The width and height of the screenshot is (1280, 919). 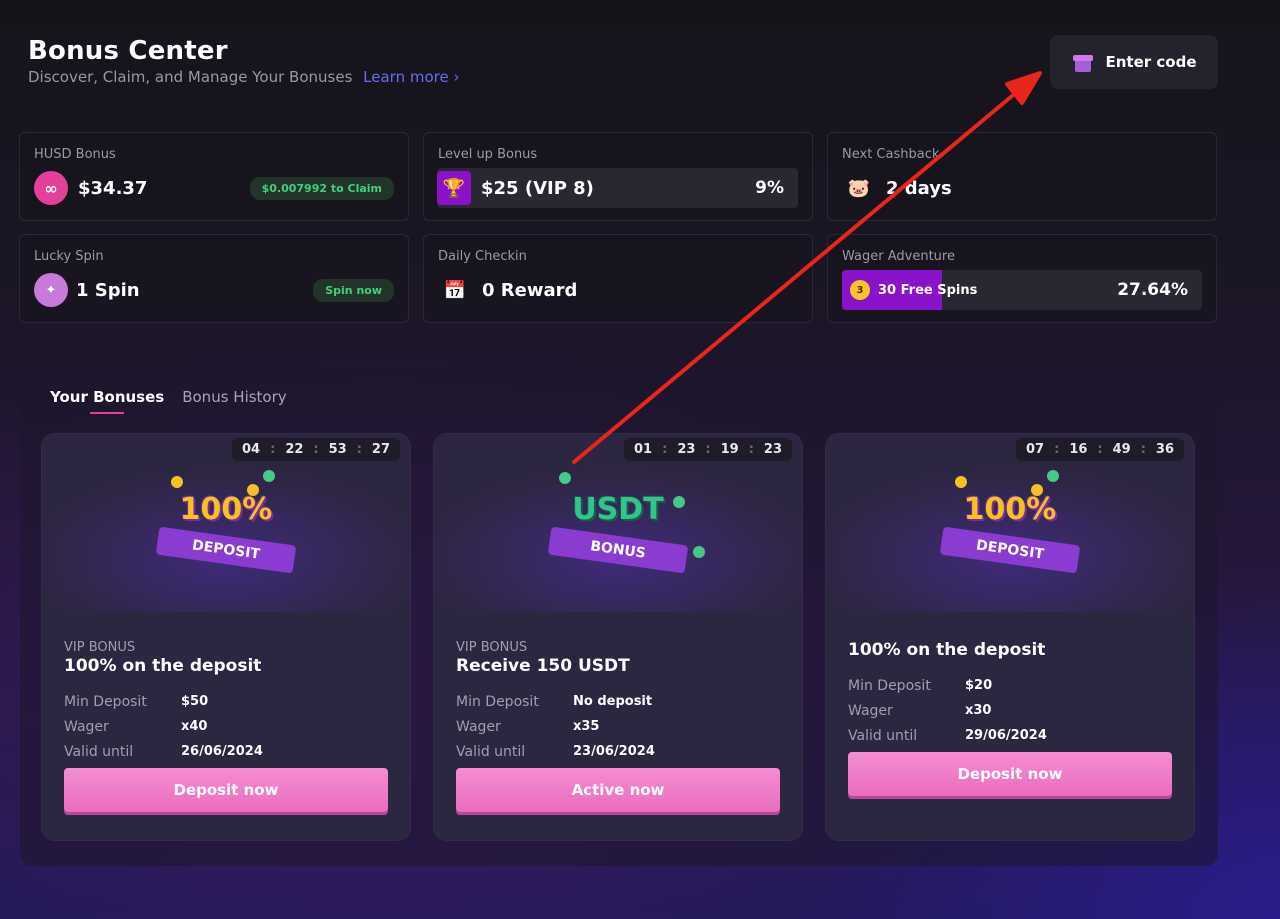 I want to click on level-up-bonus-card: Level up Bonus 🏆 $25 (VIP 8) 9%, so click(x=618, y=176).